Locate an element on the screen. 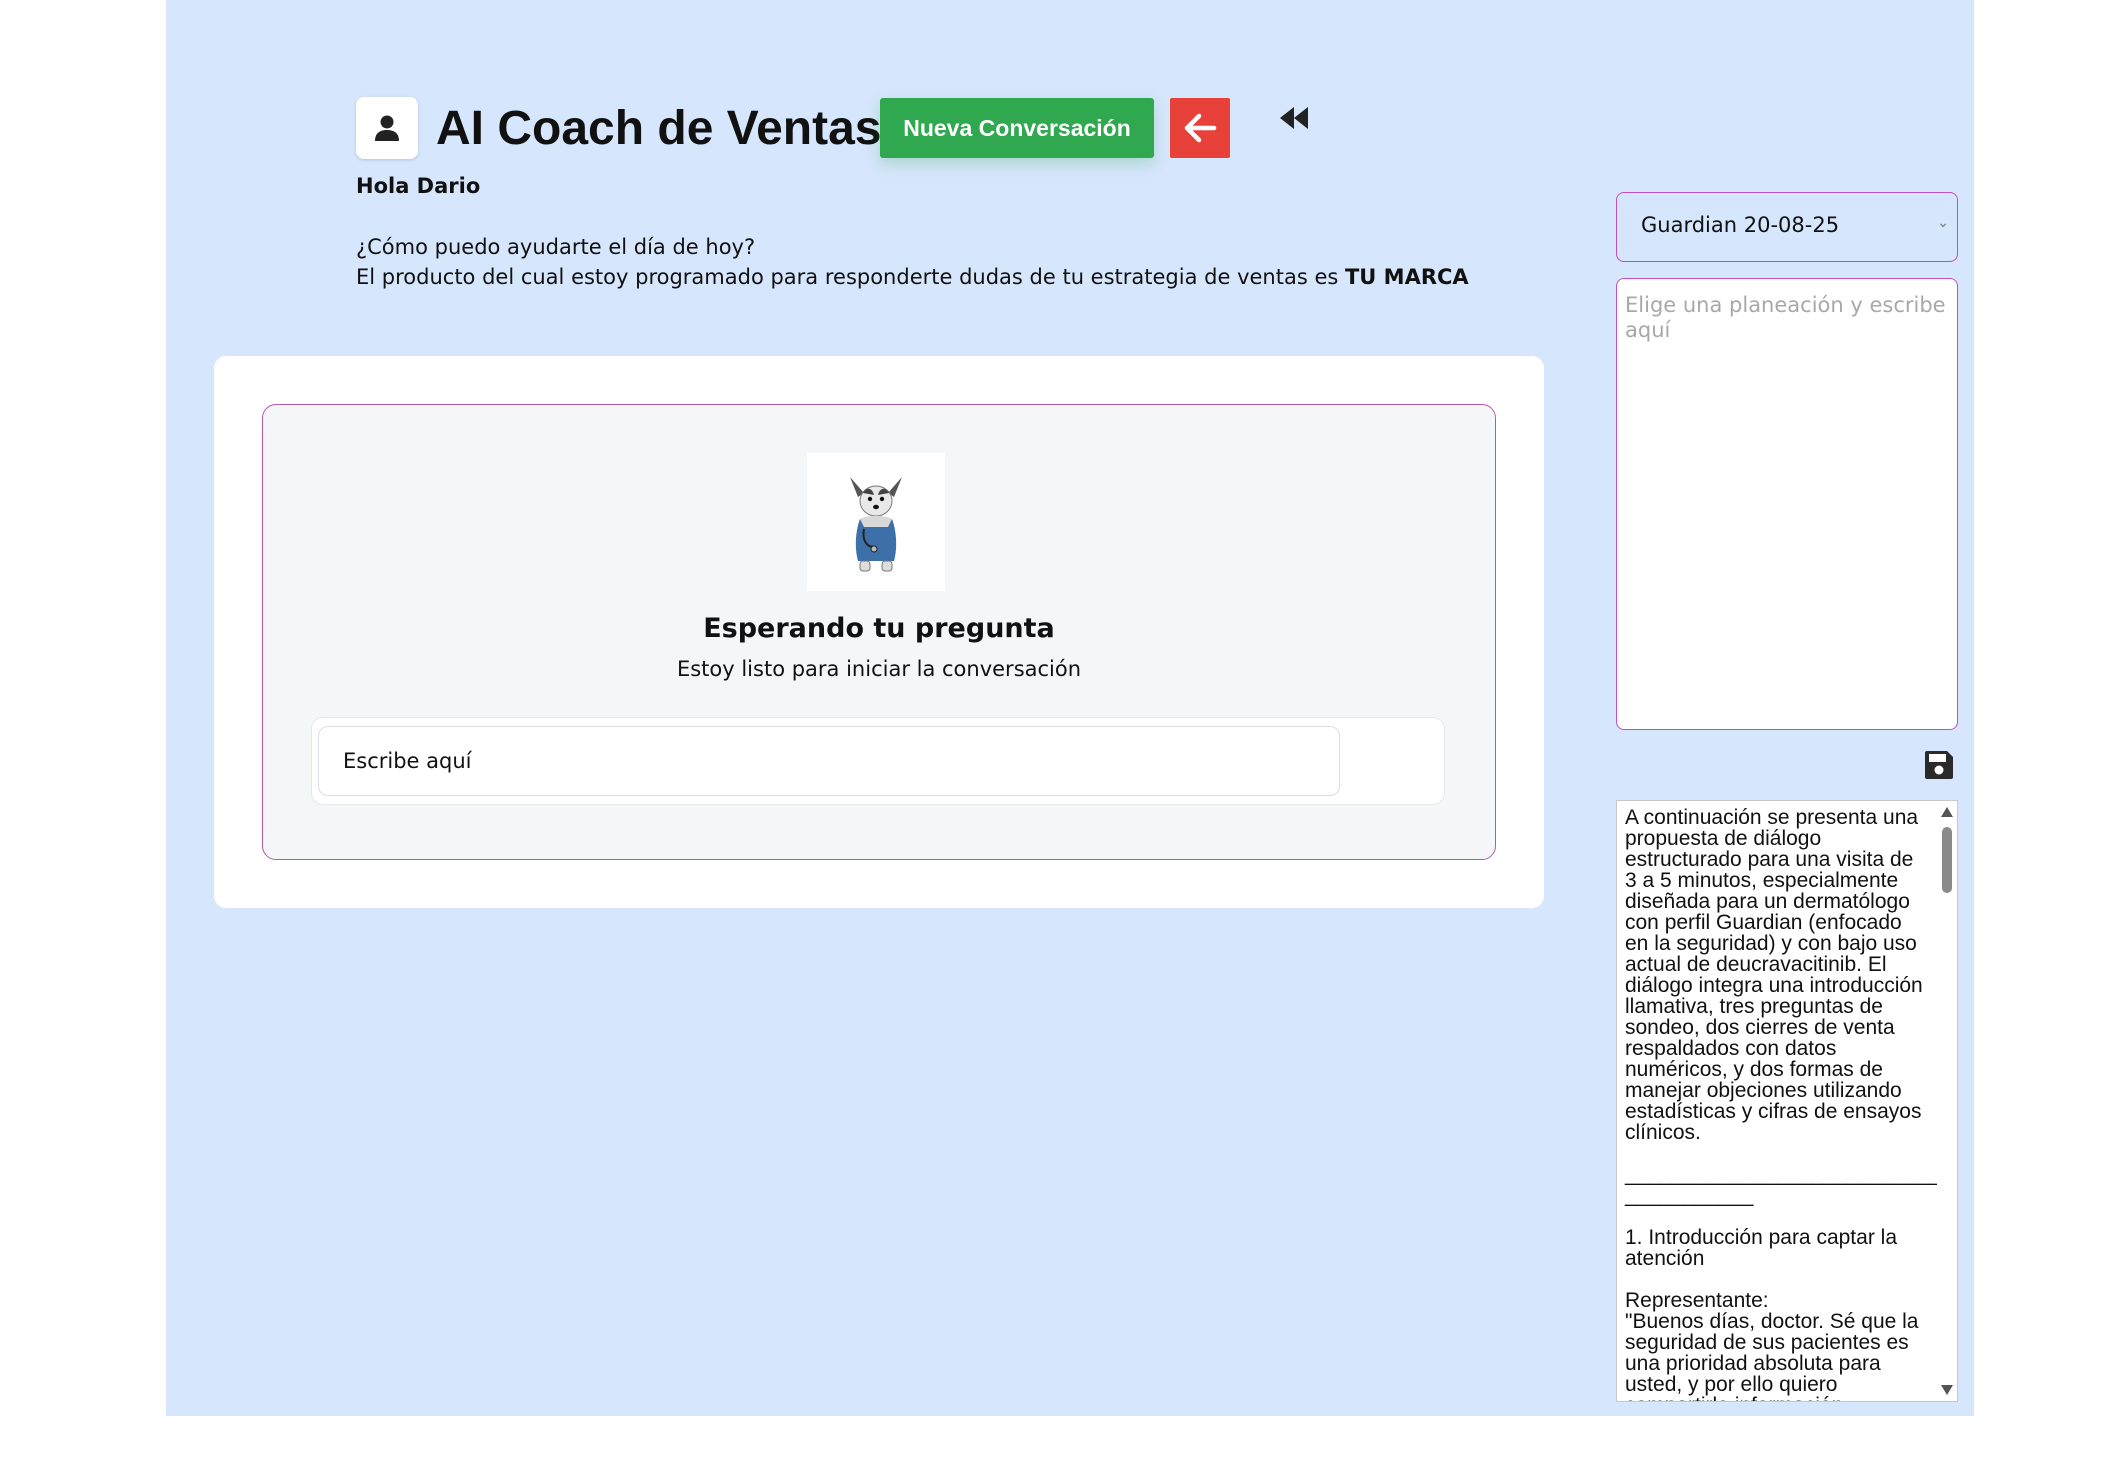 The image size is (2128, 1476). mascot-image is located at coordinates (876, 522).